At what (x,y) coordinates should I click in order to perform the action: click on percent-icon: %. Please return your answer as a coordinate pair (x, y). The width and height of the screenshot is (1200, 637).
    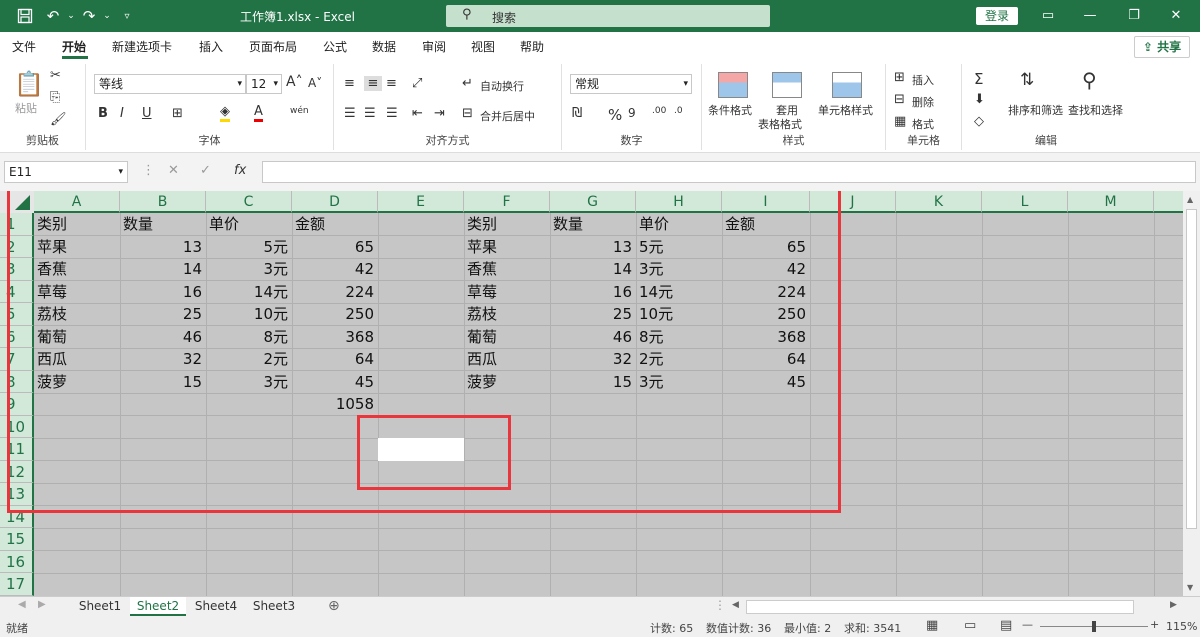
    Looking at the image, I should click on (615, 115).